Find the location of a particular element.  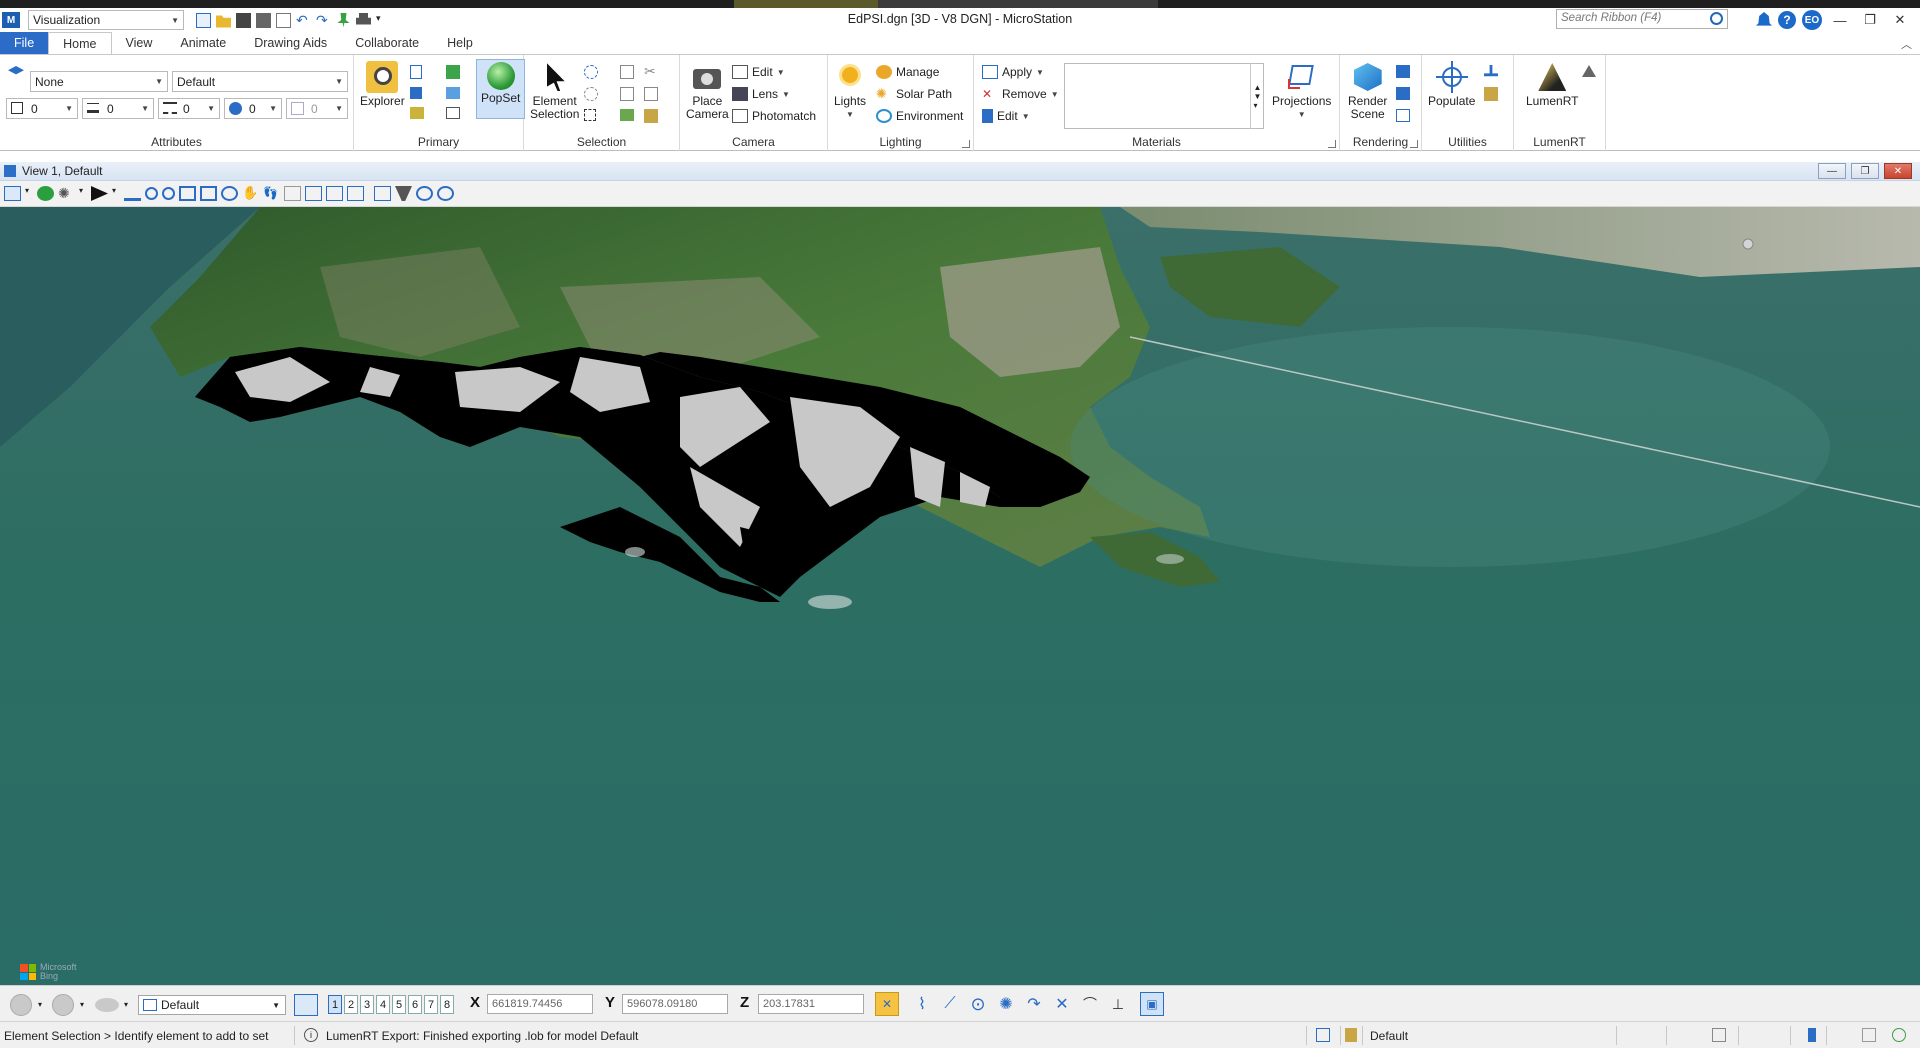

apply-material-button: Apply ▼ is located at coordinates (1013, 72).